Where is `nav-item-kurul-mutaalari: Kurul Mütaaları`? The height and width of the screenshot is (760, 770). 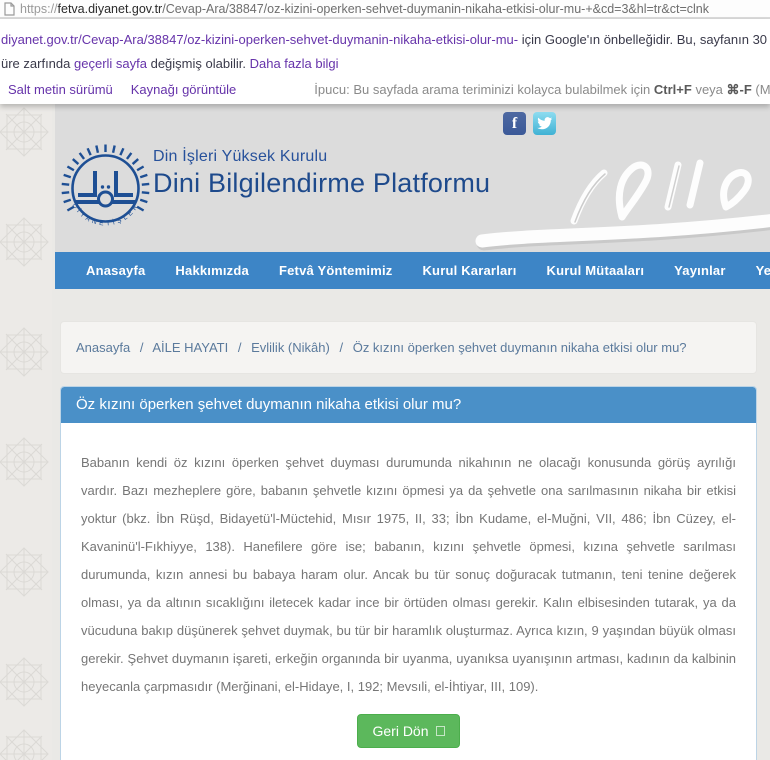 nav-item-kurul-mutaalari: Kurul Mütaaları is located at coordinates (596, 270).